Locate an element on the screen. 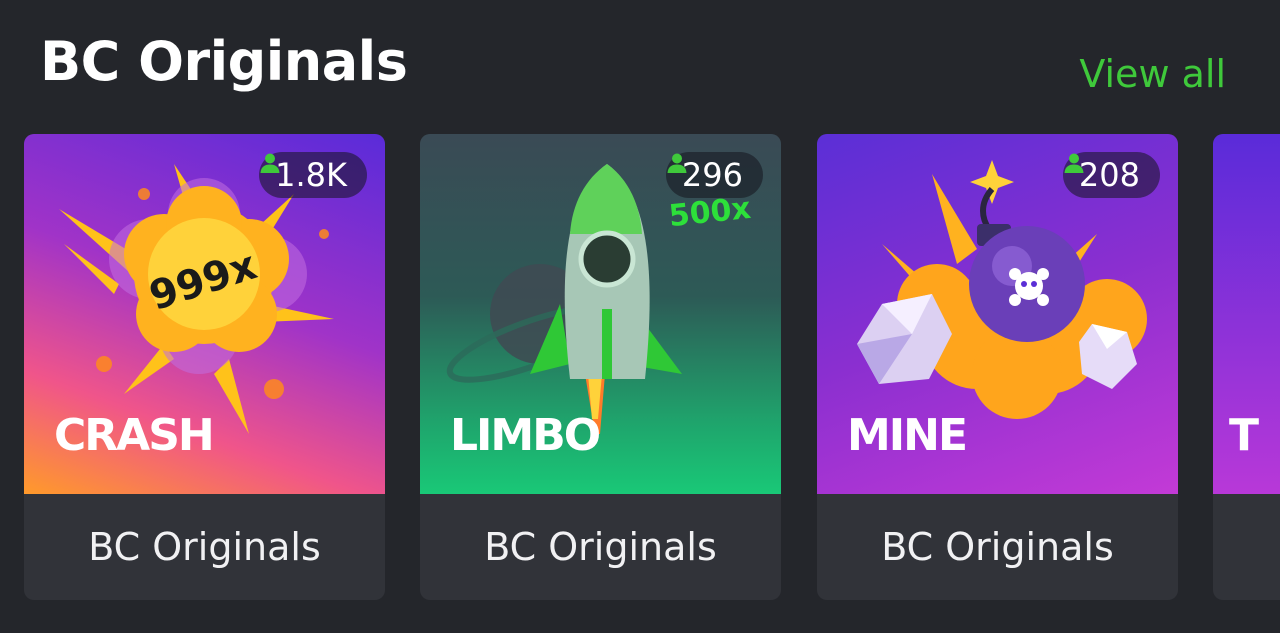 The height and width of the screenshot is (633, 1280). view-all-link: View all is located at coordinates (1152, 74).